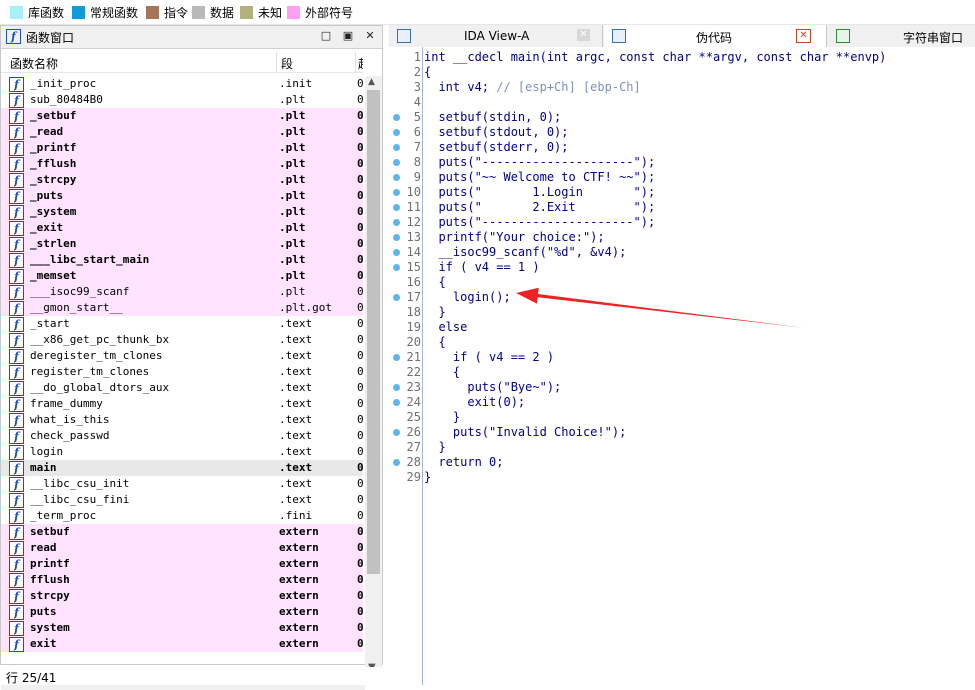 Image resolution: width=975 pixels, height=690 pixels. Describe the element at coordinates (182, 548) in the screenshot. I see `function-row: fread extern 08` at that location.